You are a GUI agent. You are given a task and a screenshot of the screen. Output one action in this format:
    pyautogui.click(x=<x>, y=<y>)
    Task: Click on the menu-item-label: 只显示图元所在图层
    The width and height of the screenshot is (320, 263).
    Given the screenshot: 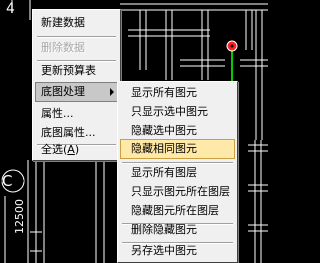 What is the action you would take?
    pyautogui.click(x=180, y=191)
    